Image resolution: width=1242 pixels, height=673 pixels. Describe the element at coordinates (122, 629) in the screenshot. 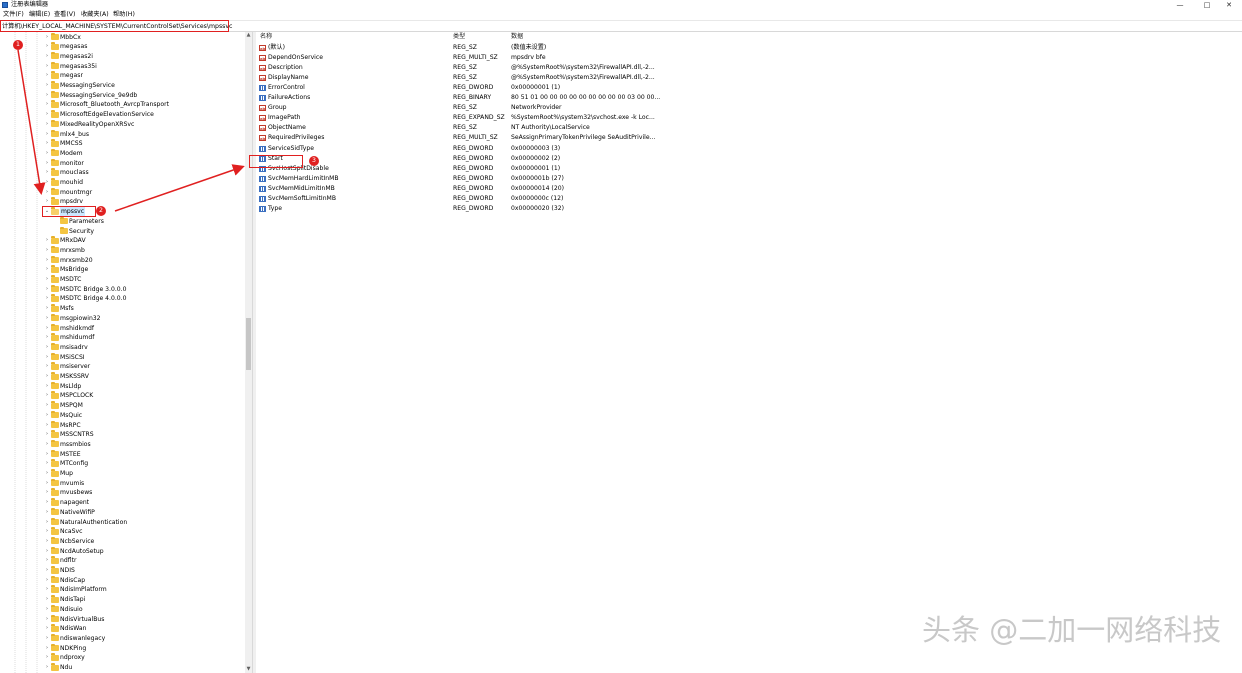

I see `tree-node: › NdisWan` at that location.